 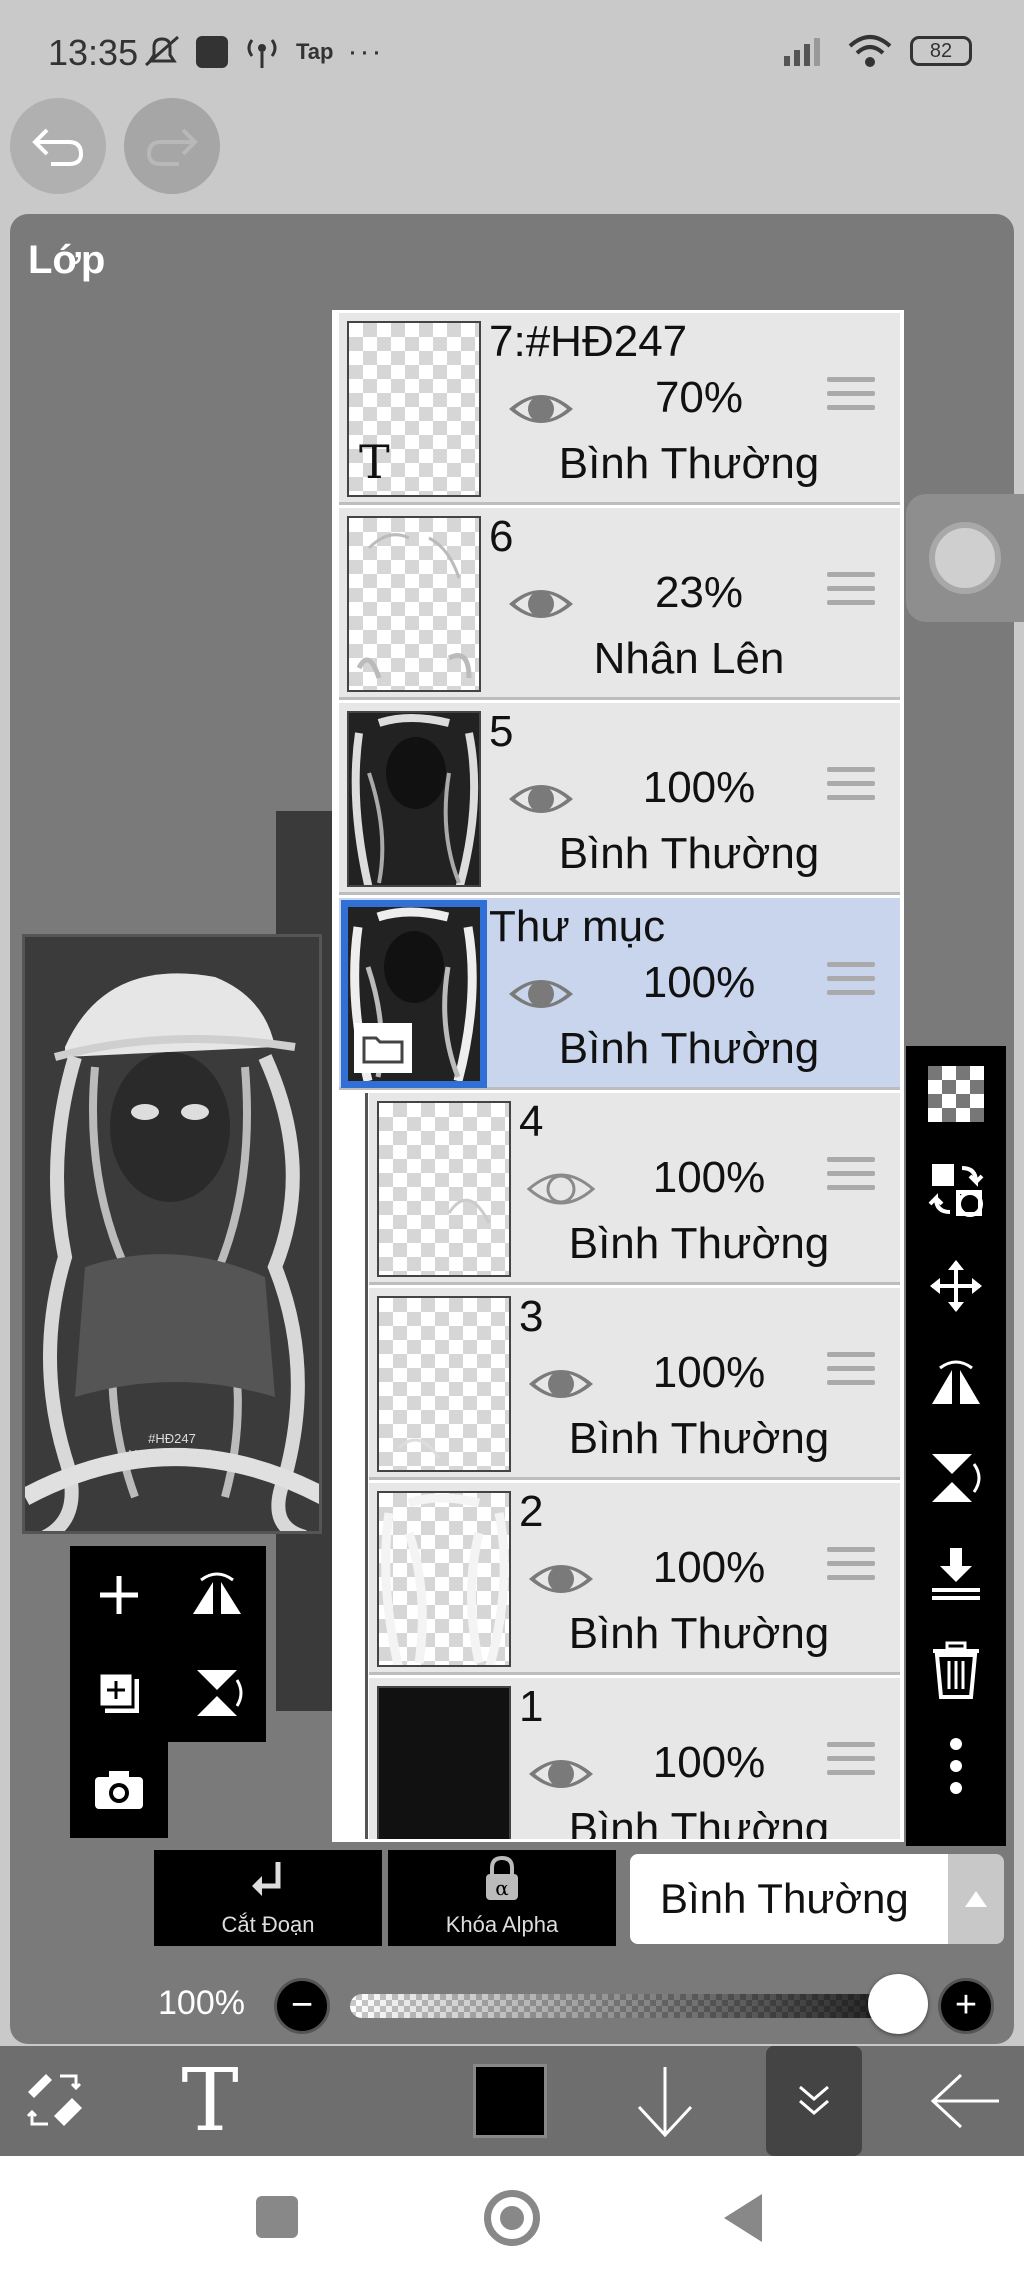 What do you see at coordinates (630, 2006) in the screenshot?
I see `opacity-slider` at bounding box center [630, 2006].